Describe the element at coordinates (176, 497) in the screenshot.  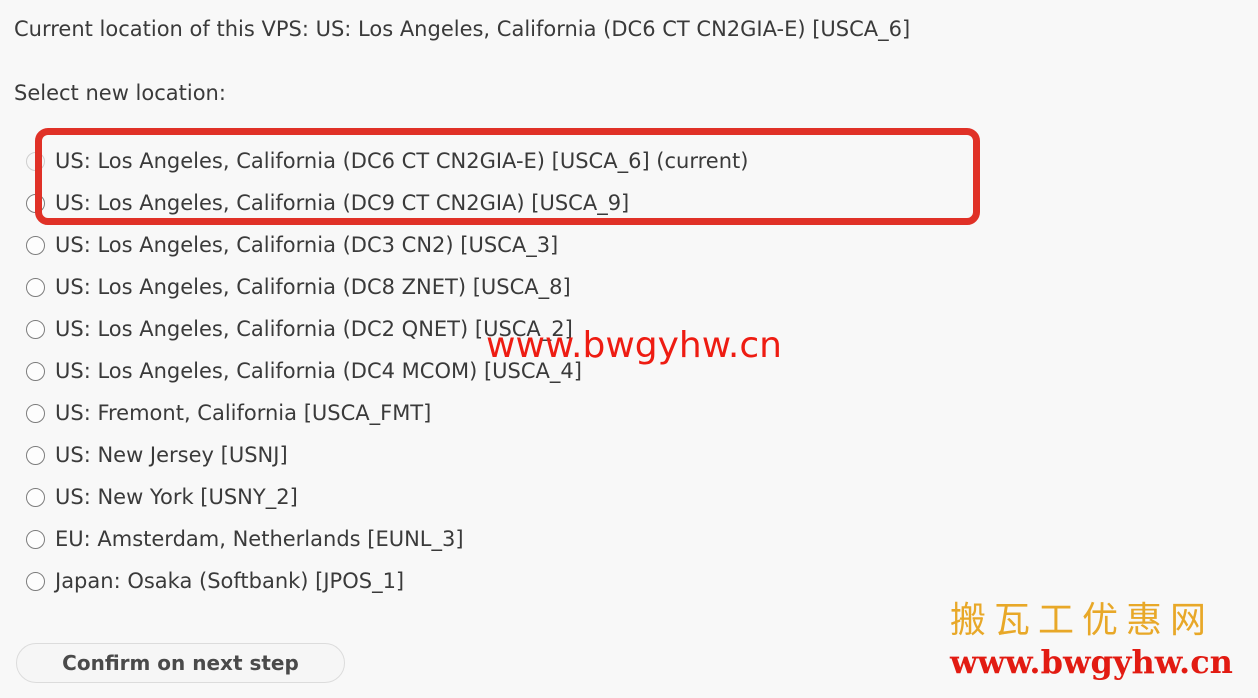
I see `location-option-label: US: New York [USNY_2]` at that location.